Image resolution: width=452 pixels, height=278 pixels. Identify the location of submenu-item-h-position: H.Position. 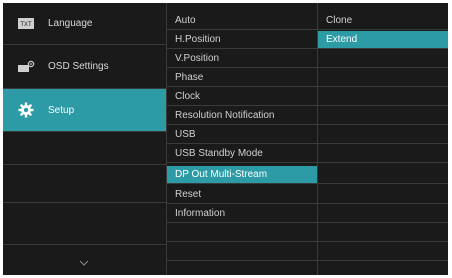
(242, 40).